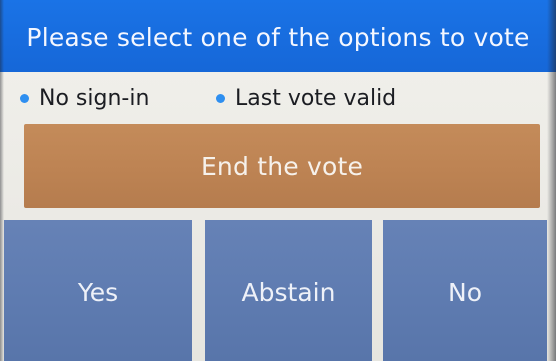 The height and width of the screenshot is (361, 556). I want to click on vote-abstain-label: Abstain, so click(288, 292).